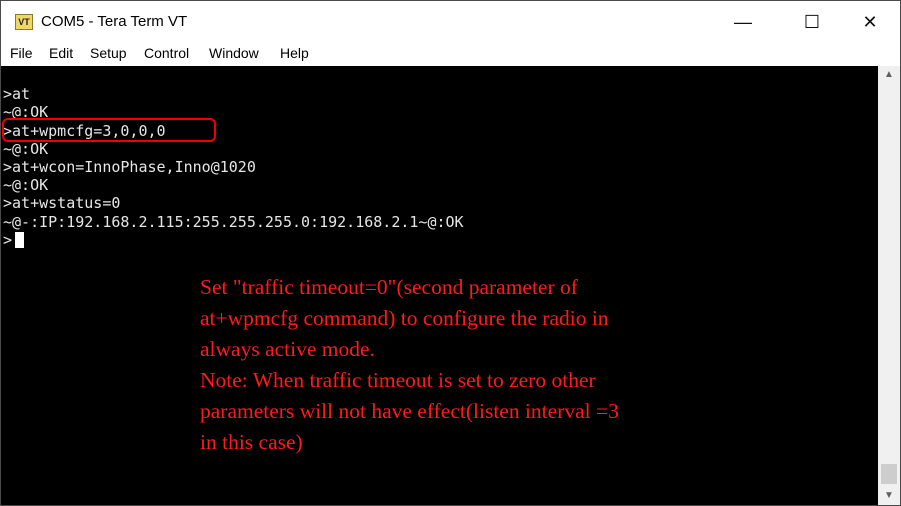  I want to click on annotation-line: always active mode., so click(287, 349).